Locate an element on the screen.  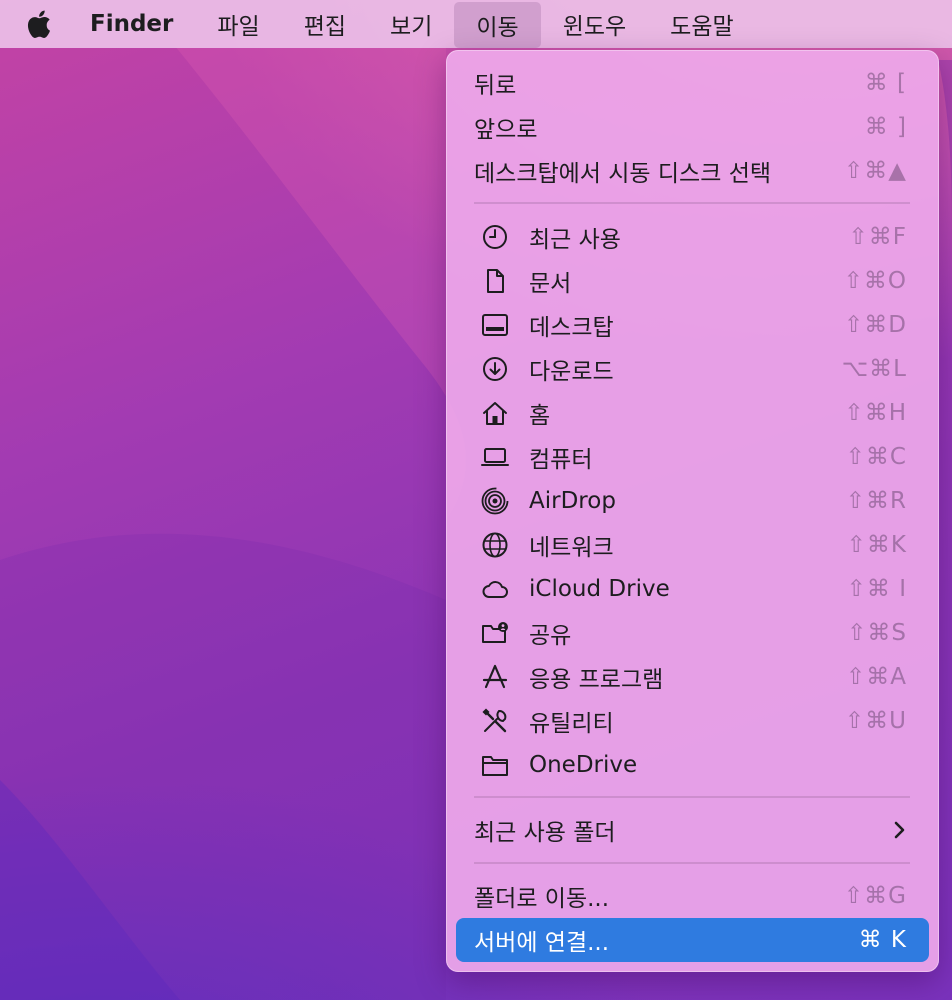
menu-item-shortcut: ⇧⌘▲ is located at coordinates (875, 171).